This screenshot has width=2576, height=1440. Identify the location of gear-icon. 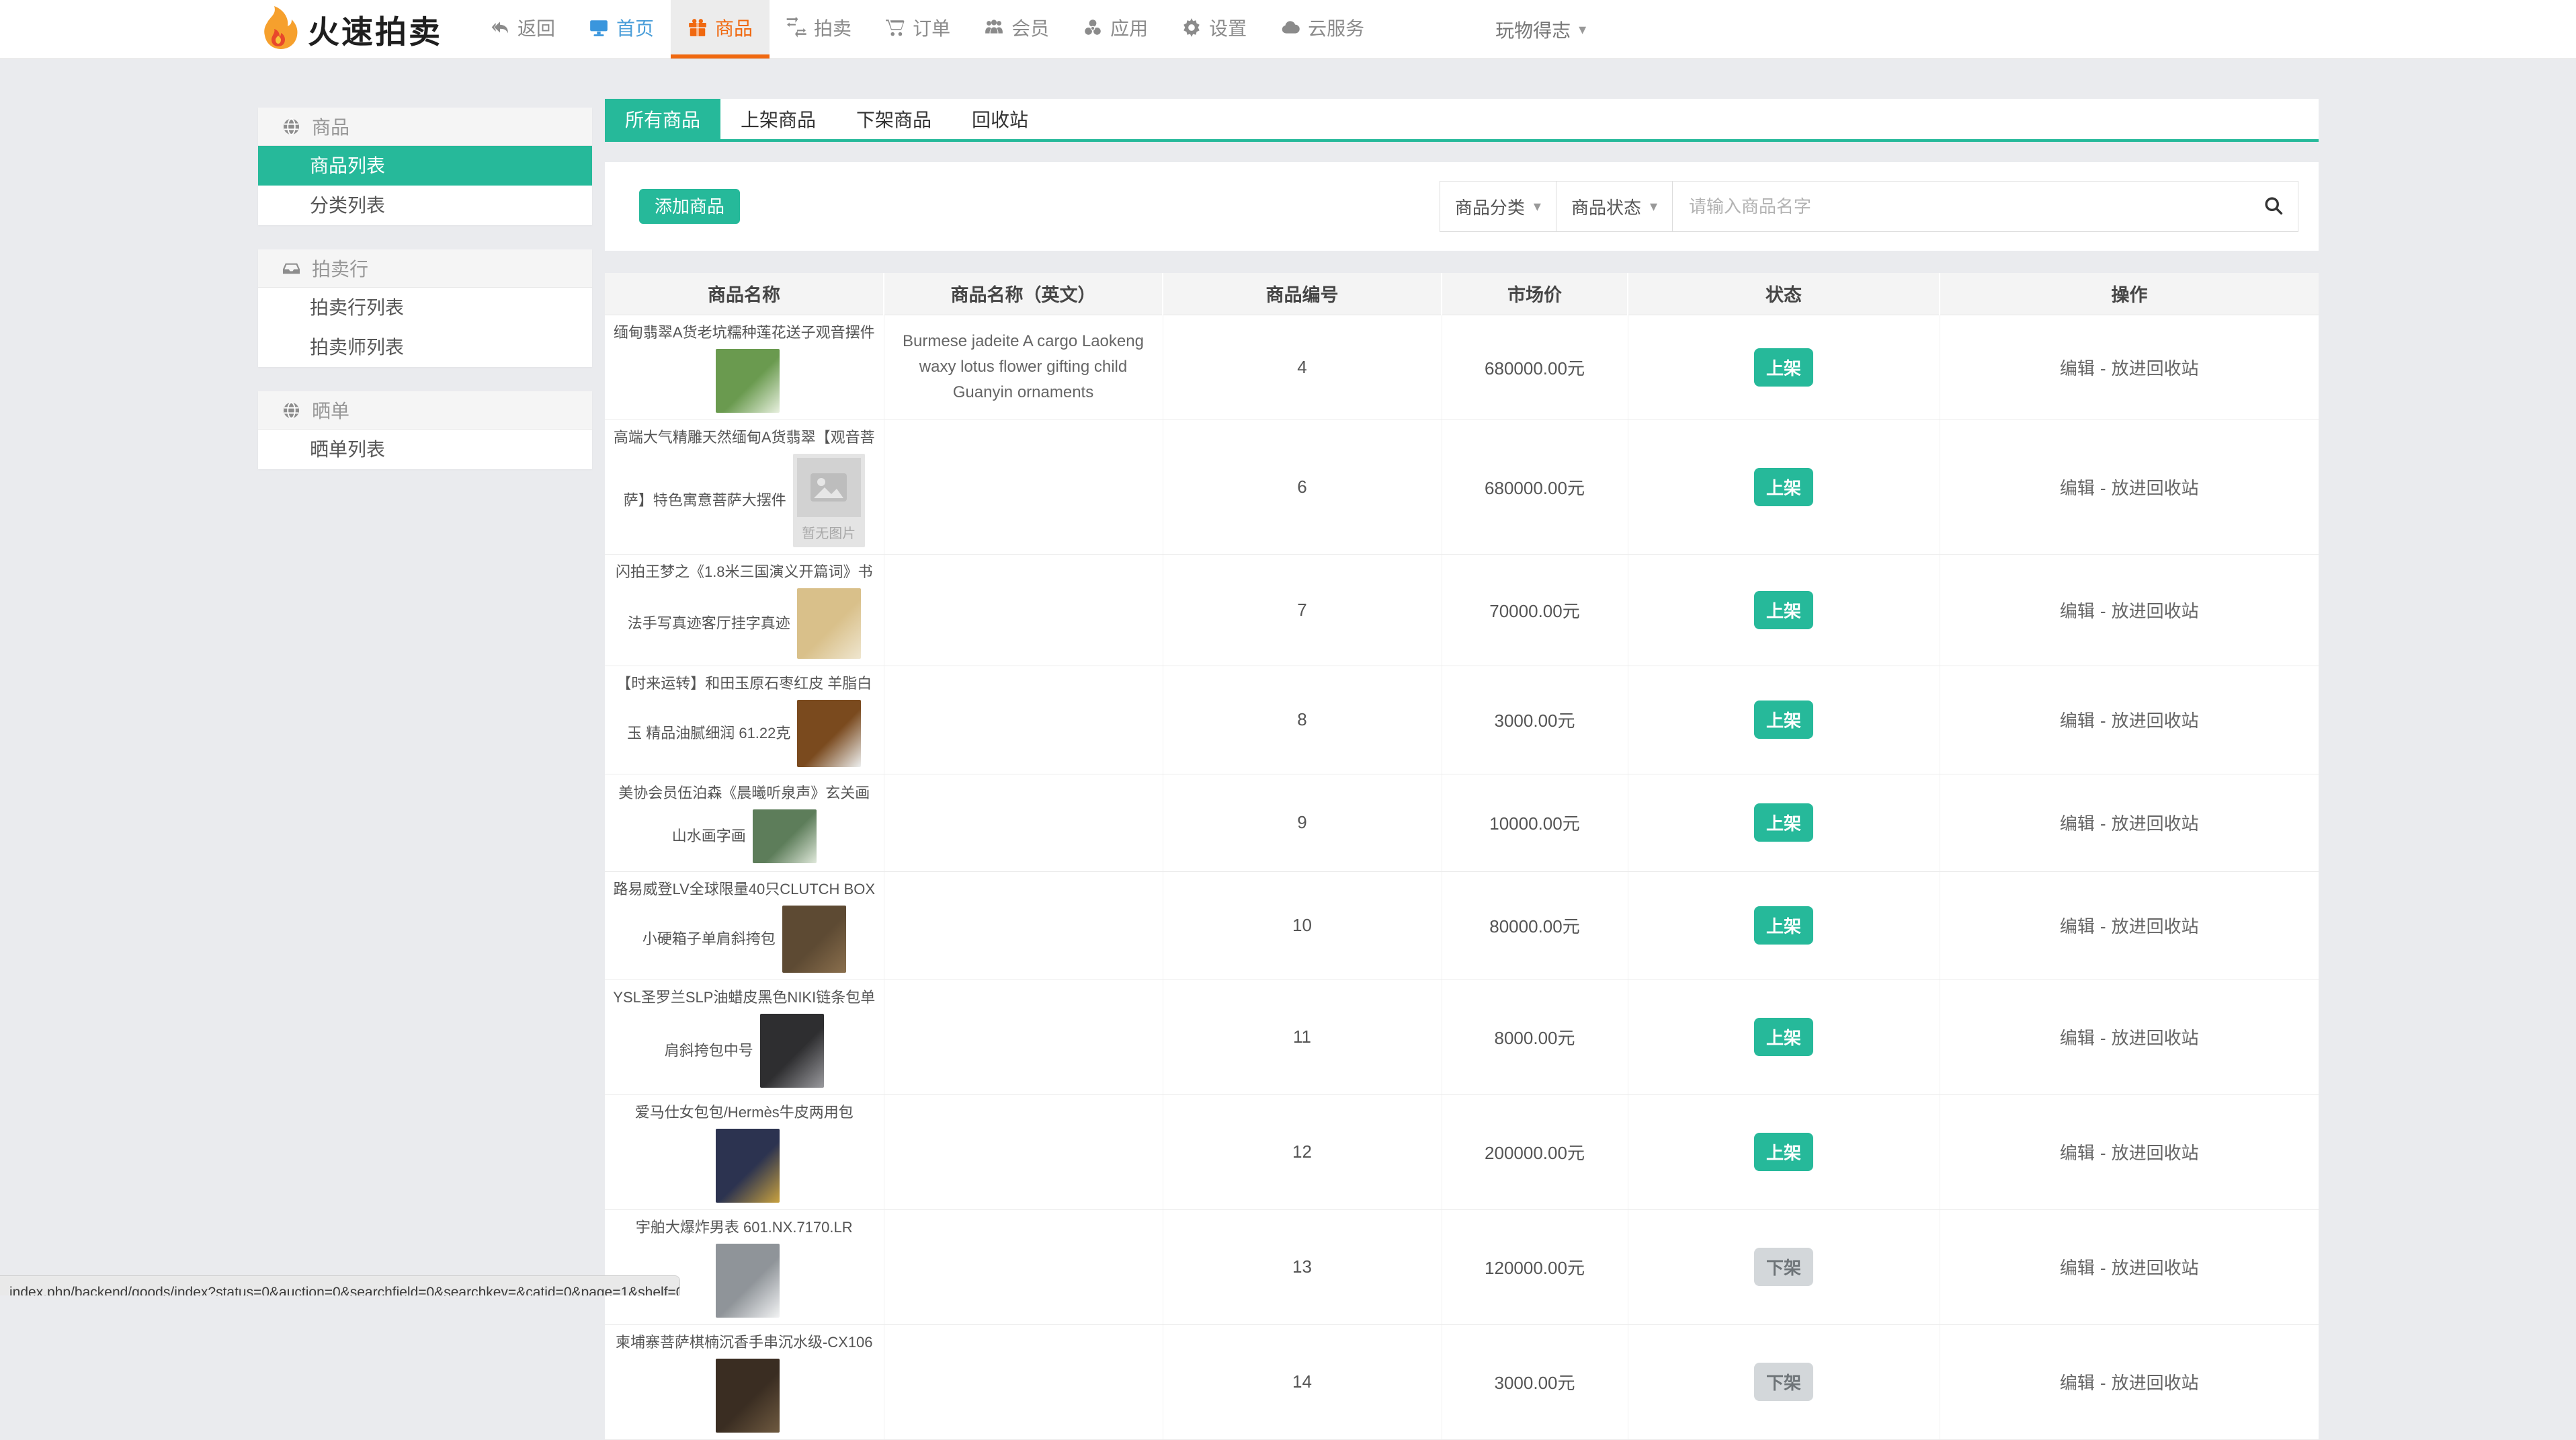
(1191, 28).